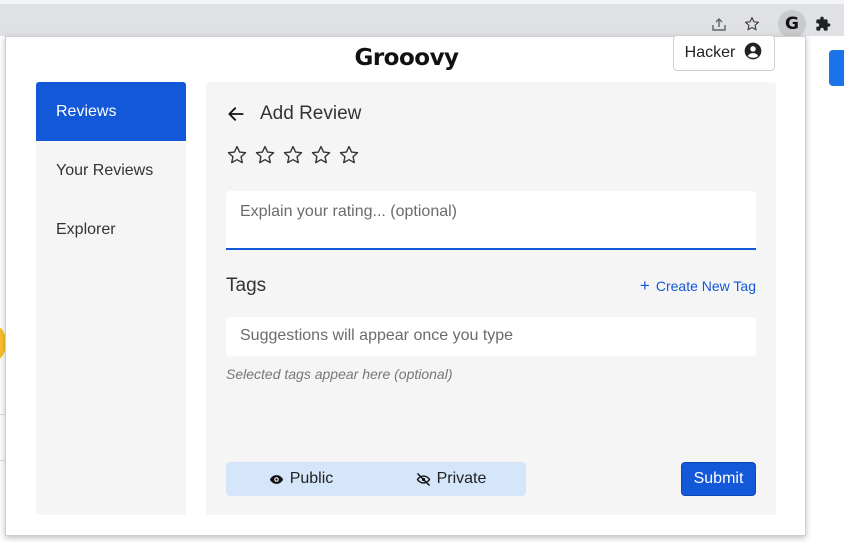 The image size is (844, 542). I want to click on background-page-button, so click(836, 68).